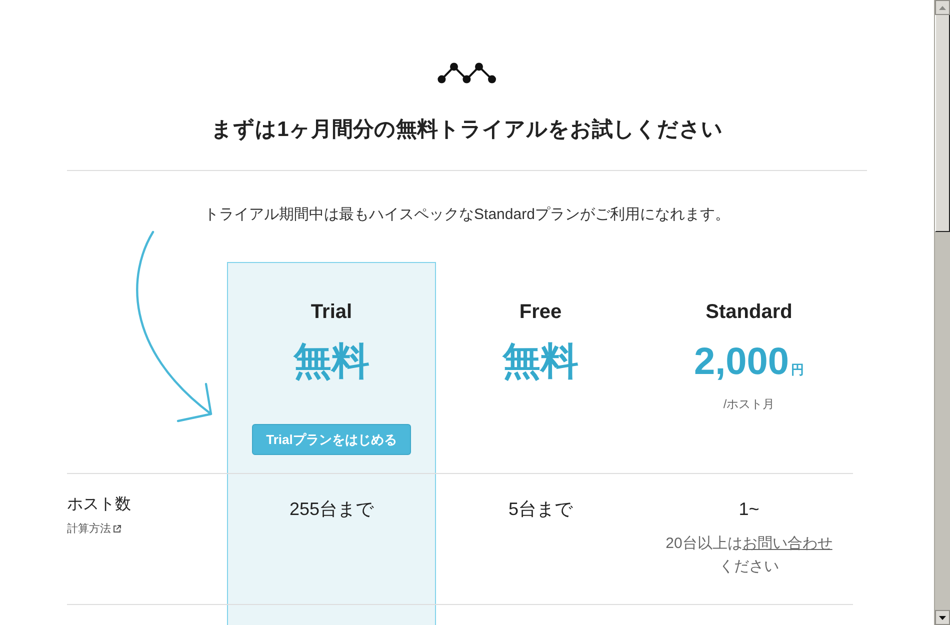 The image size is (950, 625). I want to click on down-arrow-icon, so click(942, 618).